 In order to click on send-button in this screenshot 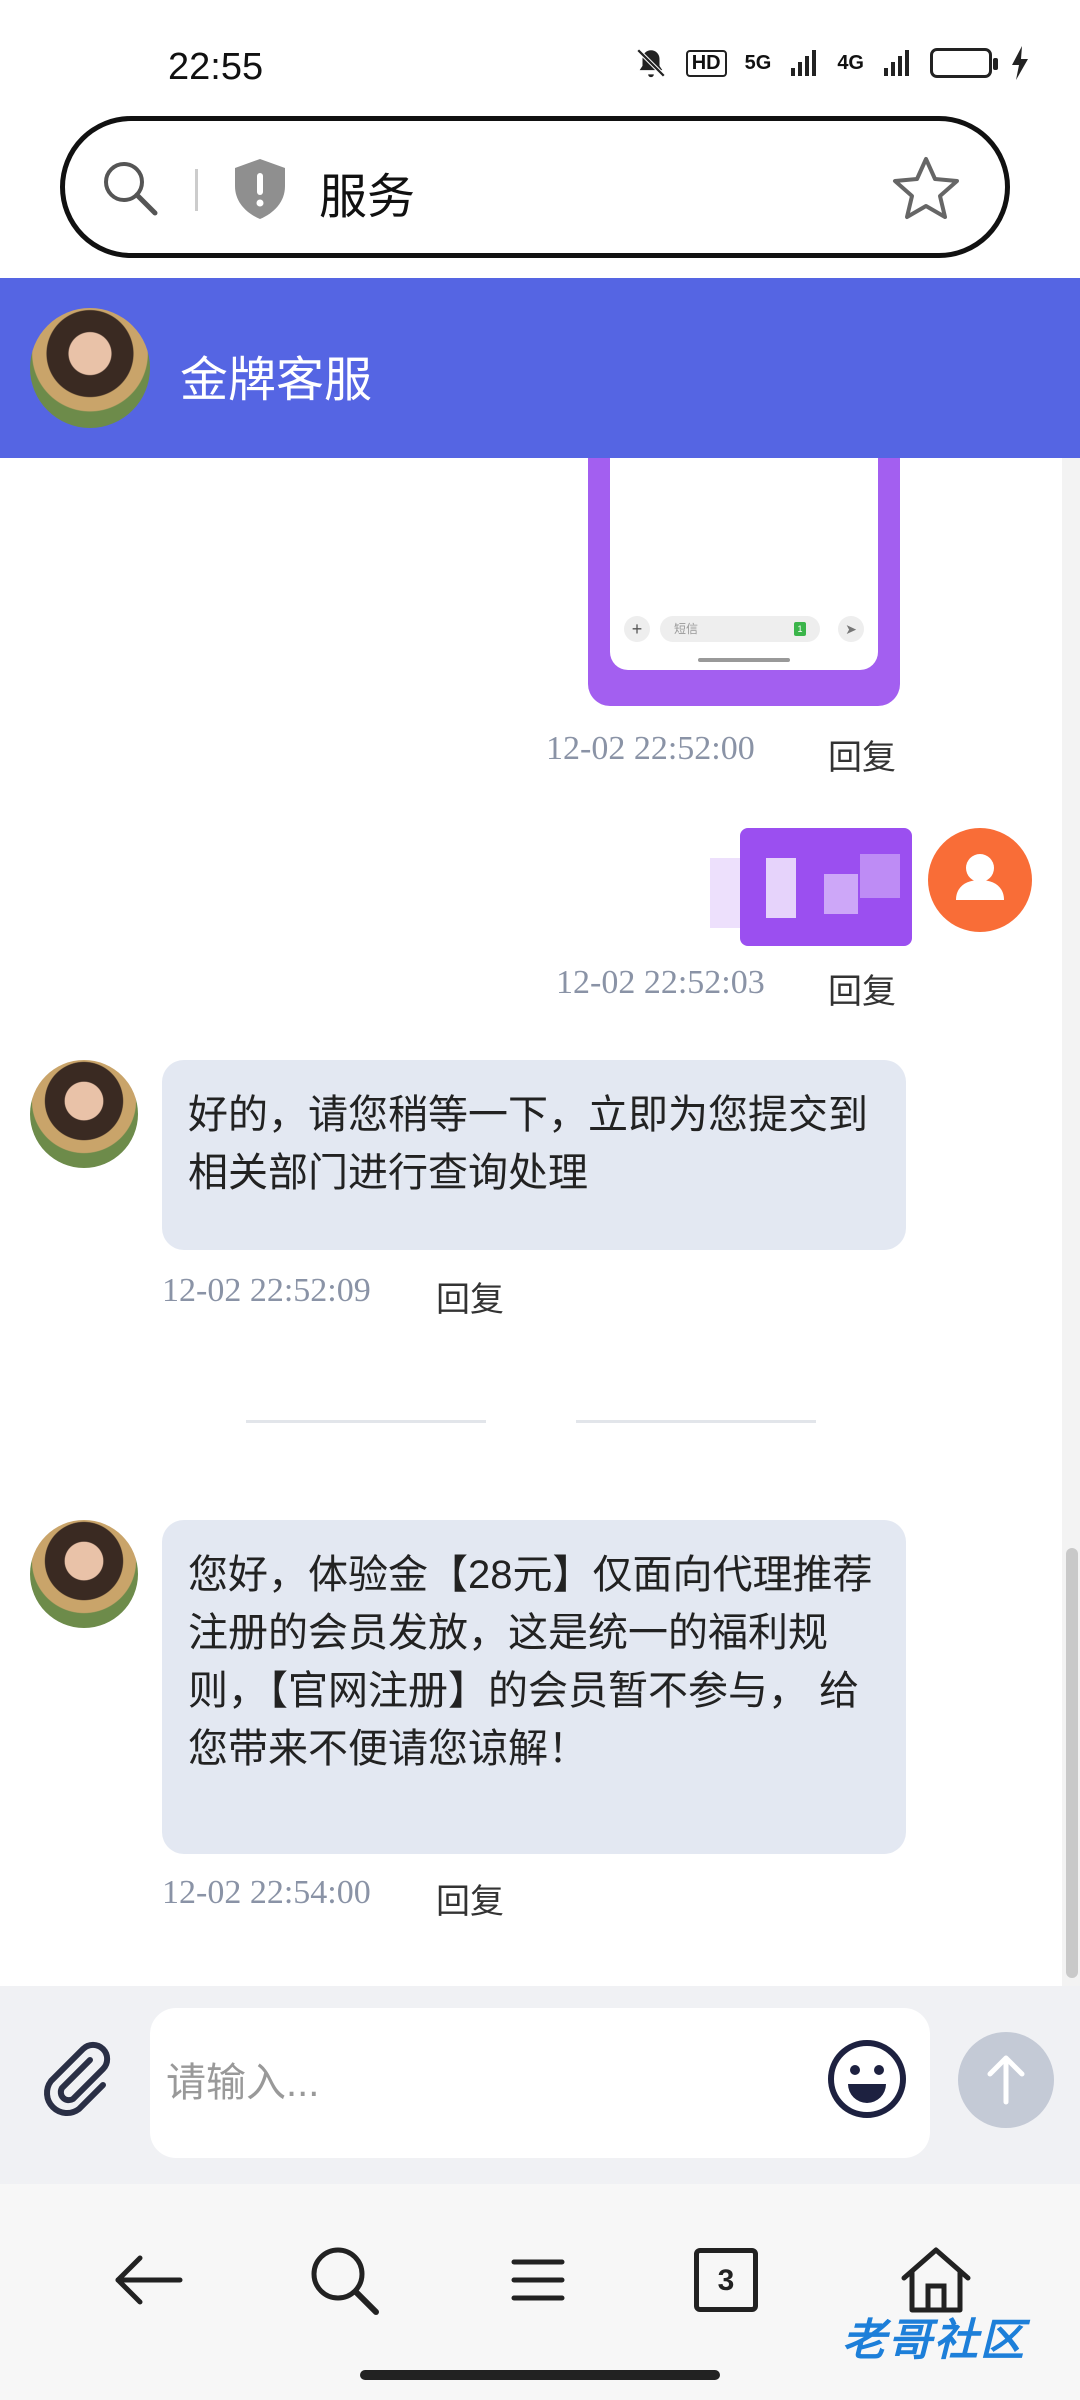, I will do `click(1006, 2080)`.